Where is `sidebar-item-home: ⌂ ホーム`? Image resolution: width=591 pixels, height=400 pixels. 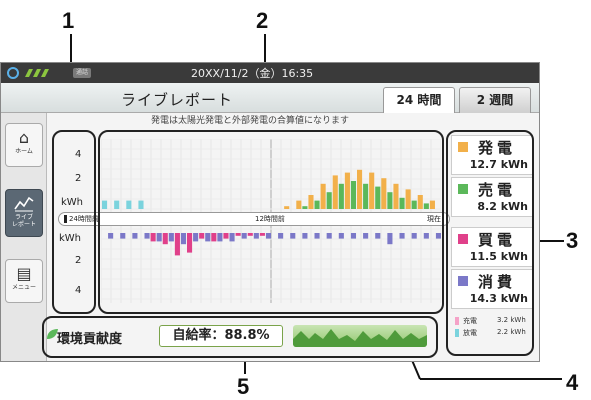 sidebar-item-home: ⌂ ホーム is located at coordinates (24, 145).